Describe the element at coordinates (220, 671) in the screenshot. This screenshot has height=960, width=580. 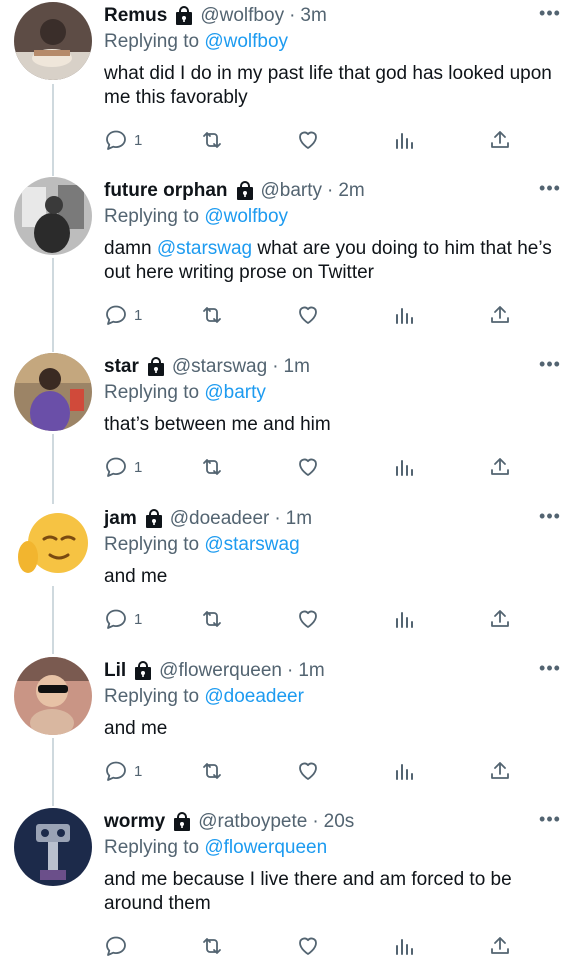
I see `user-handle: @flowerqueen` at that location.